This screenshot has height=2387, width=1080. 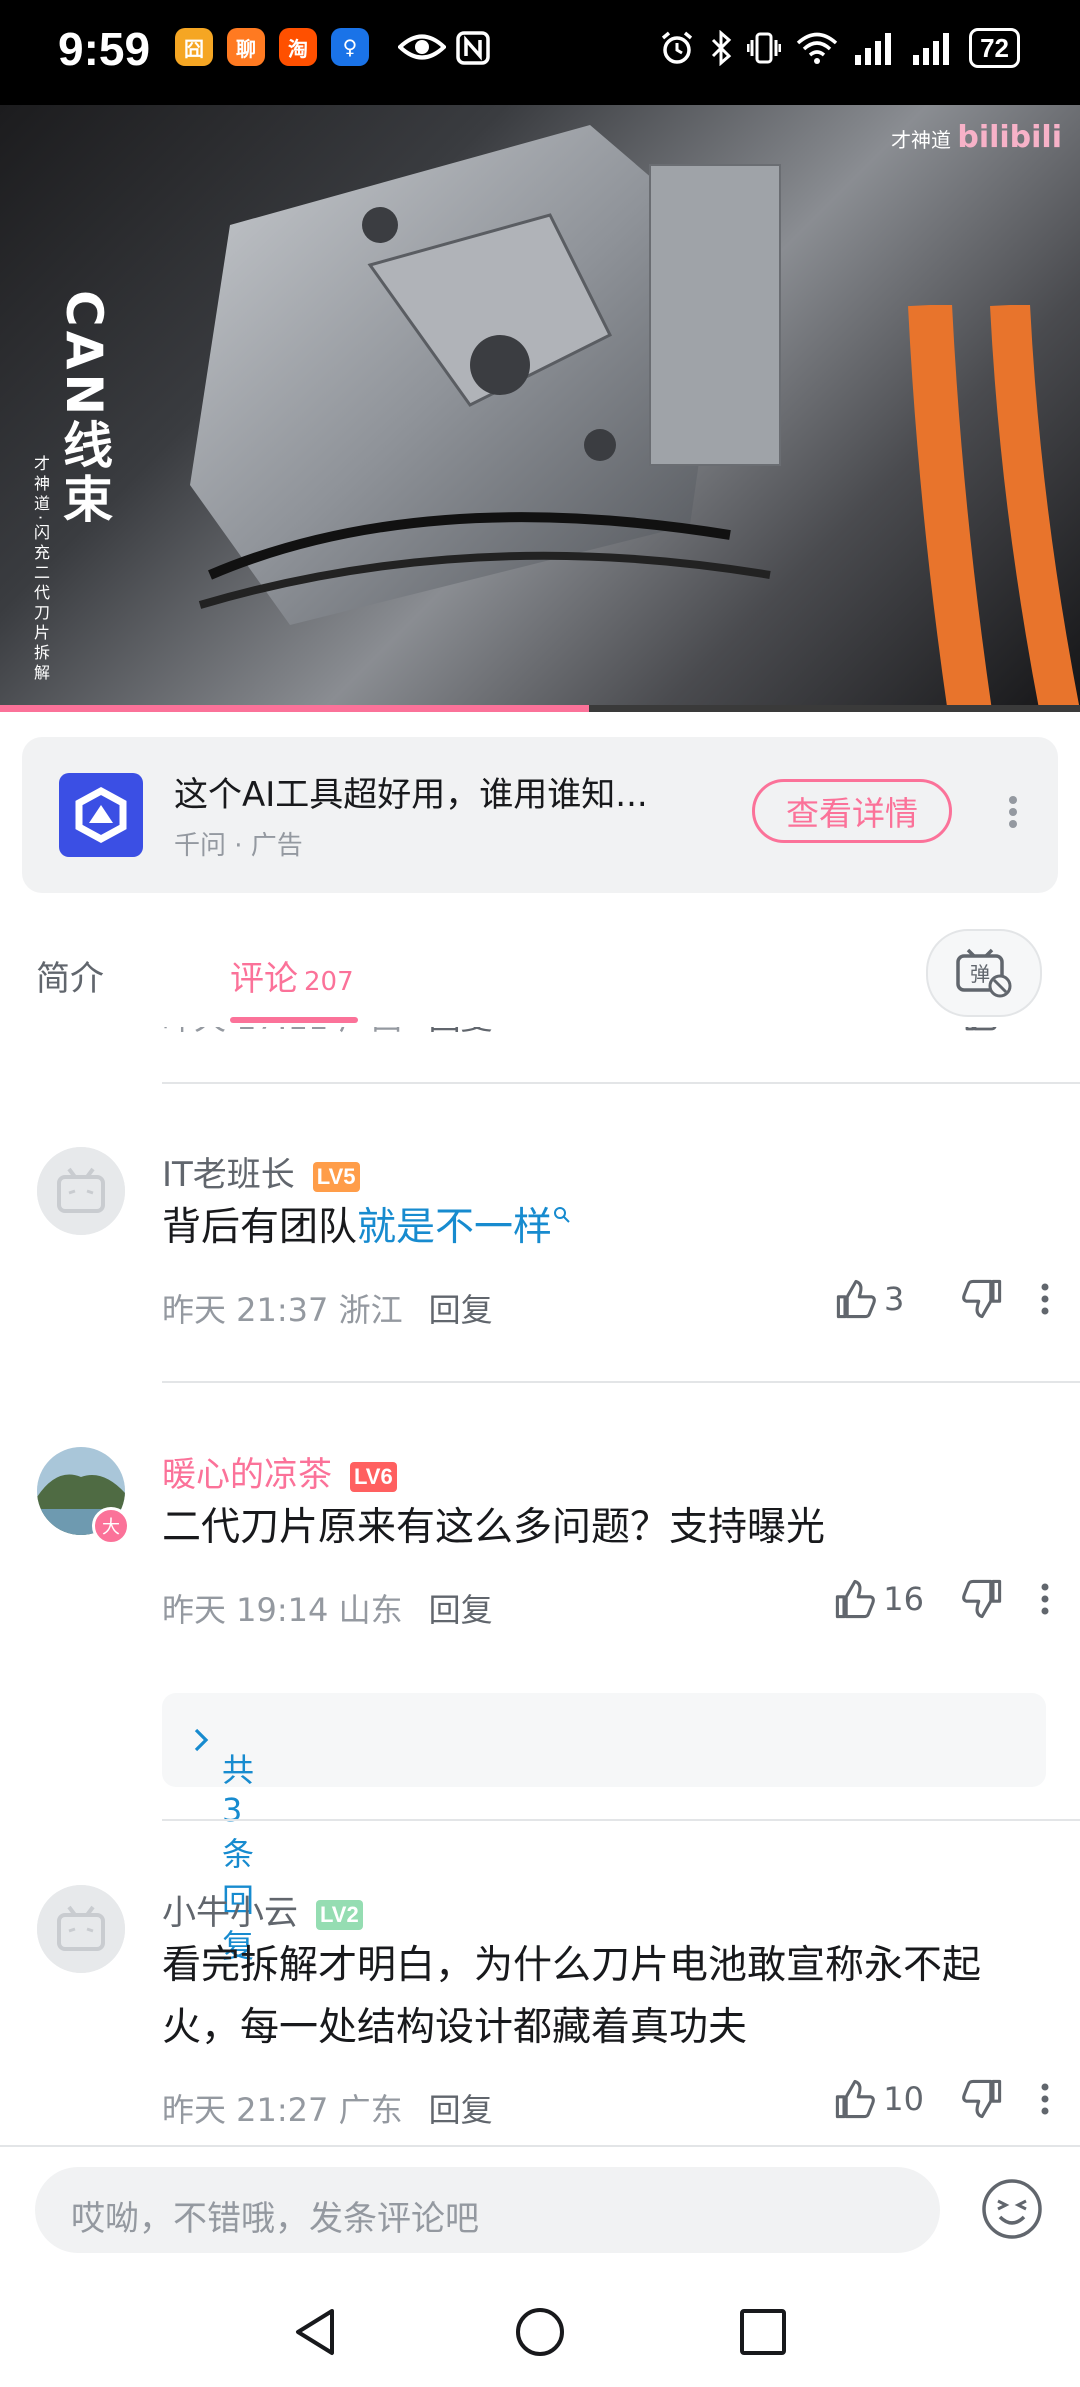 What do you see at coordinates (70, 975) in the screenshot?
I see `tab-intro: 简介` at bounding box center [70, 975].